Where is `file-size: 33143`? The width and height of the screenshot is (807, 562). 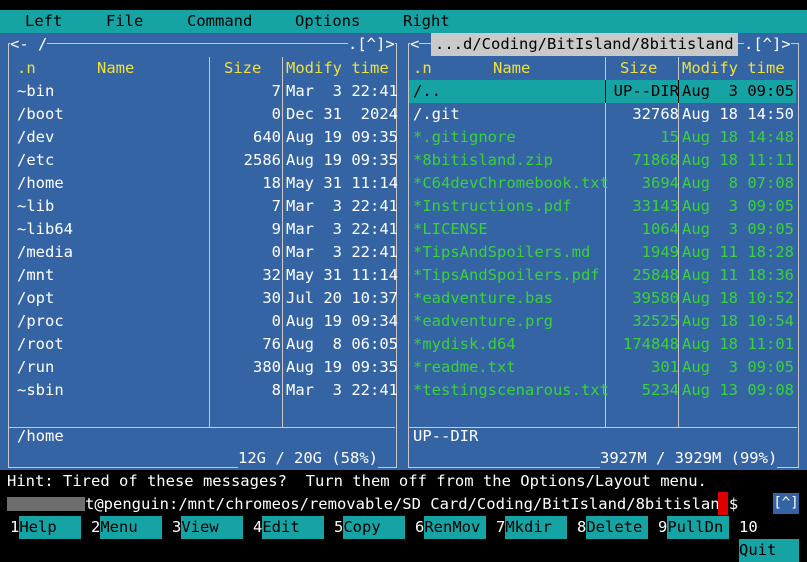
file-size: 33143 is located at coordinates (655, 206).